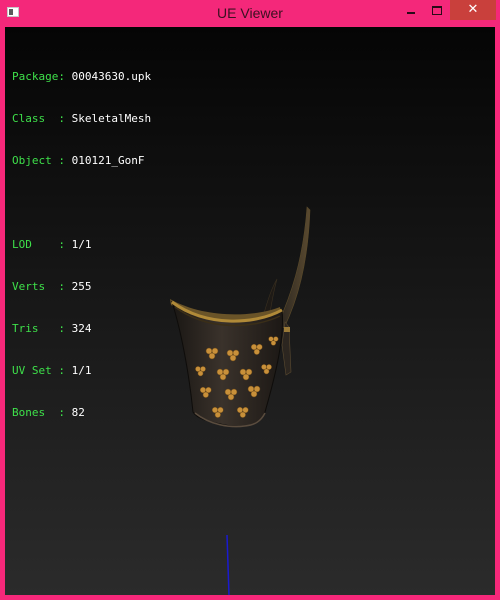  What do you see at coordinates (411, 13) in the screenshot?
I see `minimize-icon` at bounding box center [411, 13].